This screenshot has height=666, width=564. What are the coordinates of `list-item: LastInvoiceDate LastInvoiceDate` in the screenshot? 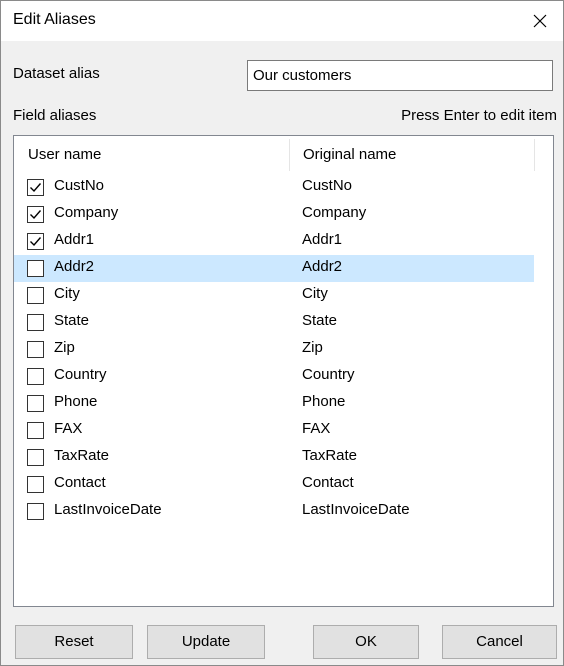 It's located at (274, 511).